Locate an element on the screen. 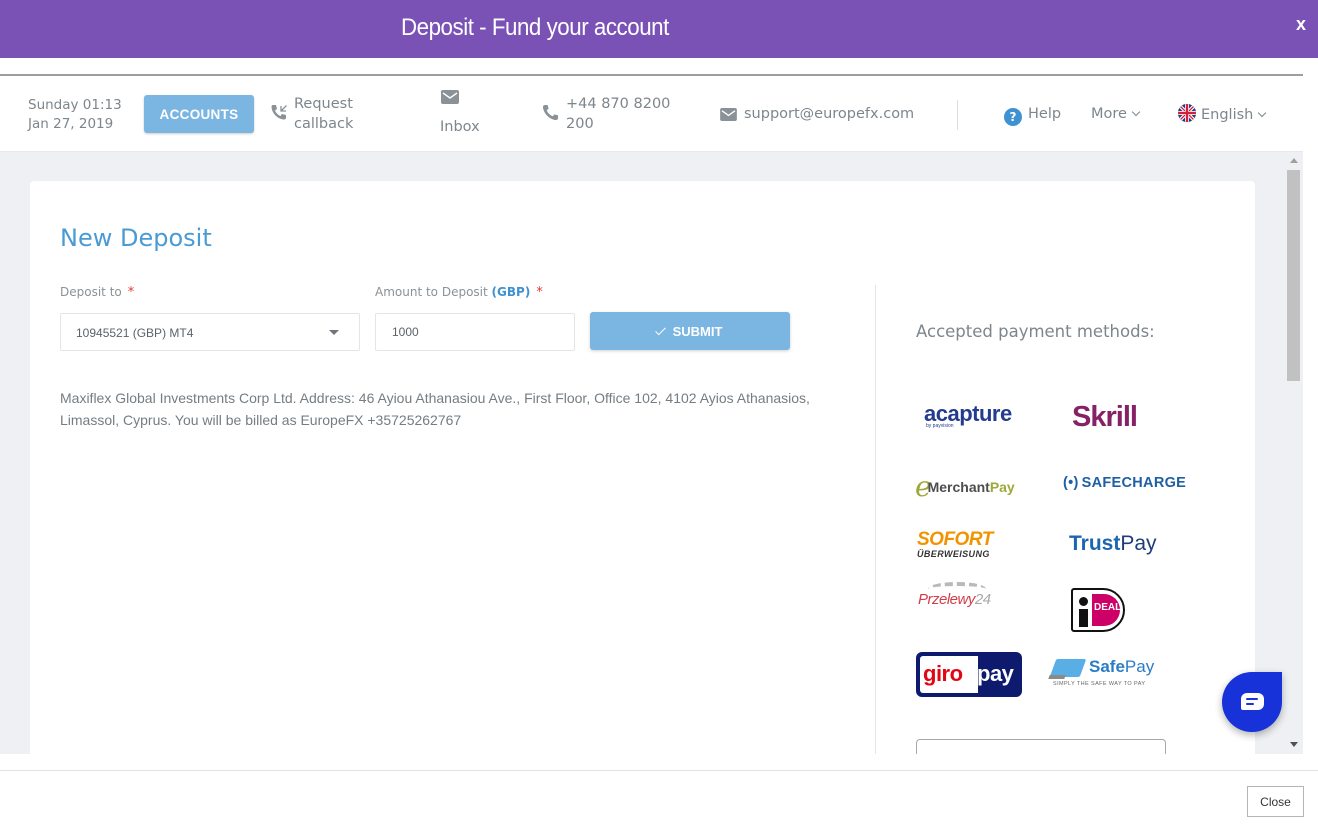 This screenshot has width=1318, height=831. page-title: New Deposit is located at coordinates (136, 238).